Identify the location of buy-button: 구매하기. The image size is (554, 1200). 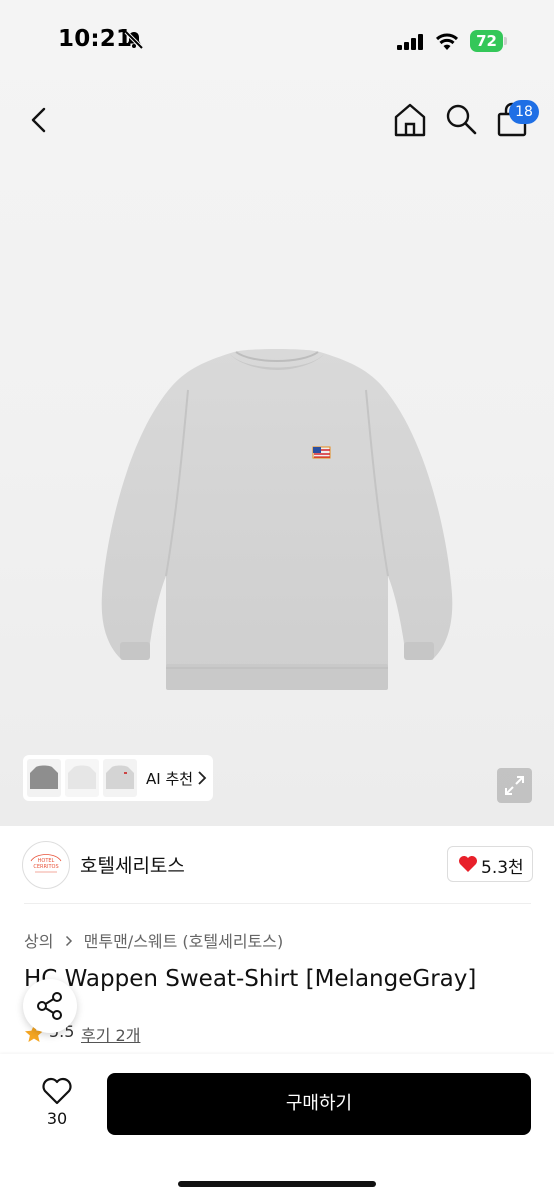
(319, 1104).